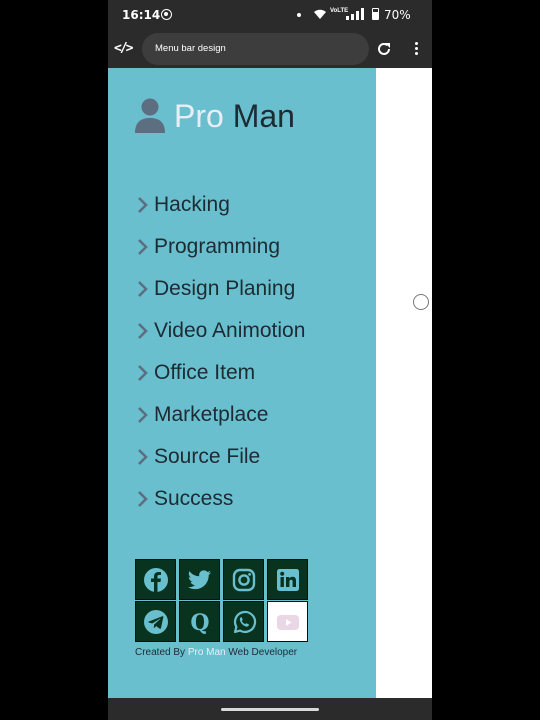 This screenshot has height=720, width=540. I want to click on menu-item-label: Office Item, so click(205, 372).